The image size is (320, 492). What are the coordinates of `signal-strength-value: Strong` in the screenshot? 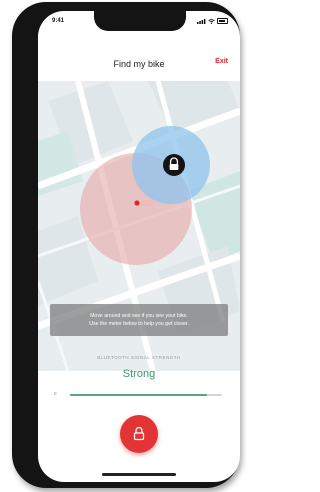 It's located at (139, 374).